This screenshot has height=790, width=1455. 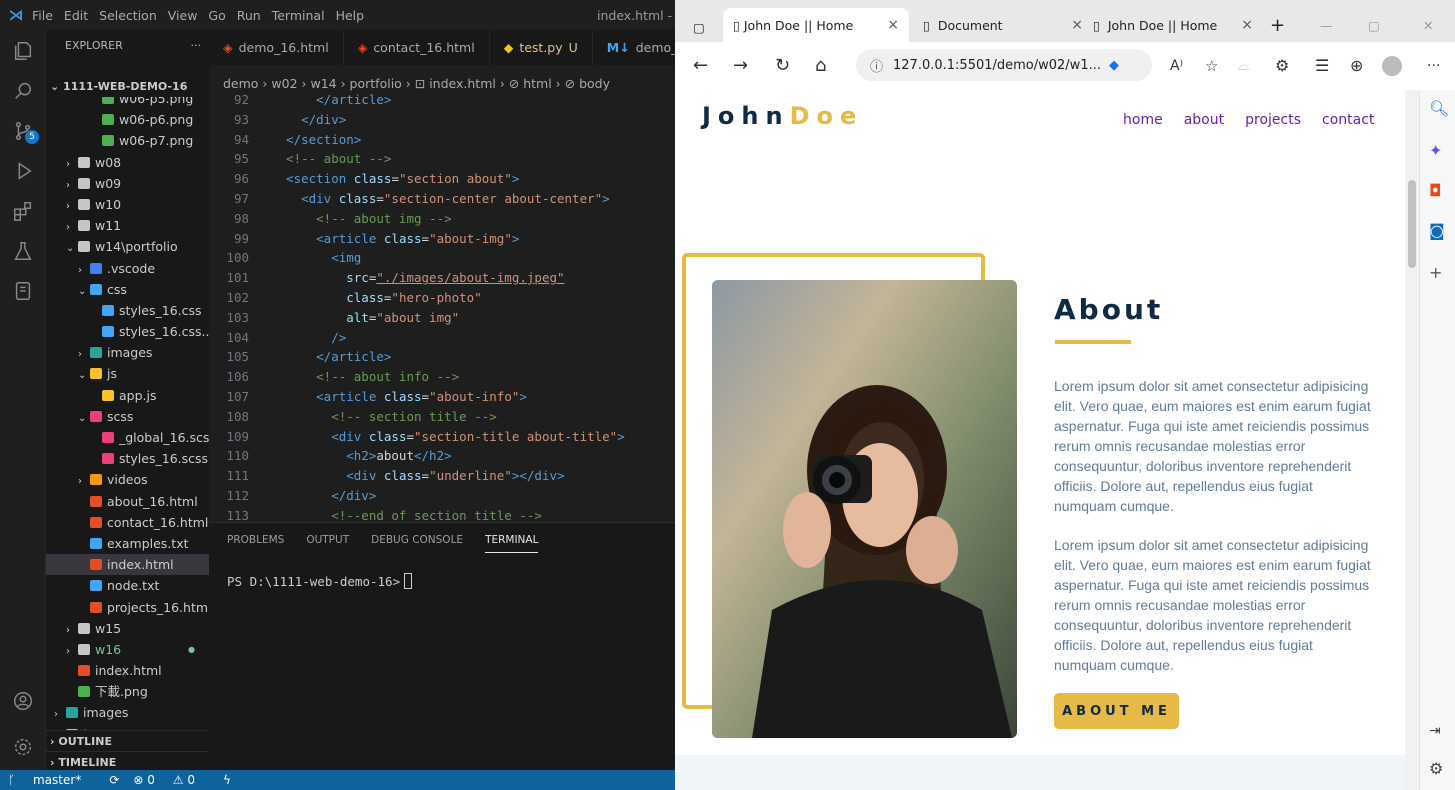 What do you see at coordinates (127, 416) in the screenshot?
I see `file-tree-item: ⌄ scss` at bounding box center [127, 416].